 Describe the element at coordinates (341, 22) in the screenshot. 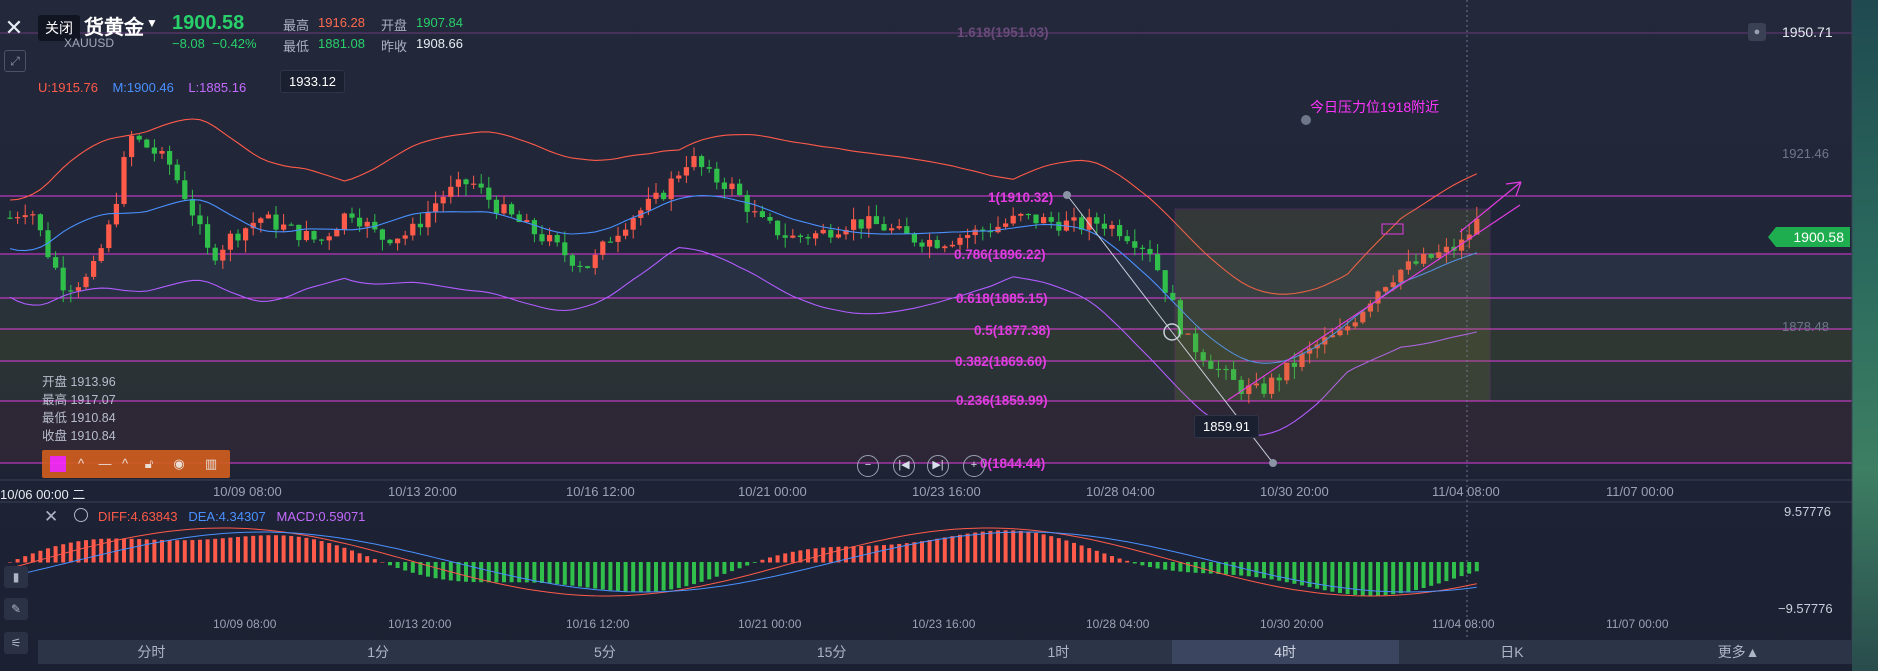

I see `high-value: 1916.28` at that location.